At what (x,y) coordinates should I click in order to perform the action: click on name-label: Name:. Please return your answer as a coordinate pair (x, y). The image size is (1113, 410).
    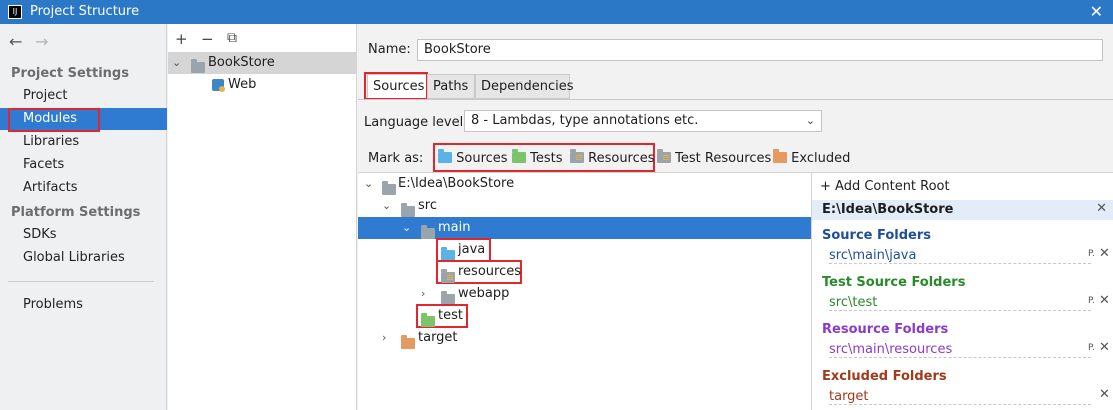
    Looking at the image, I should click on (389, 49).